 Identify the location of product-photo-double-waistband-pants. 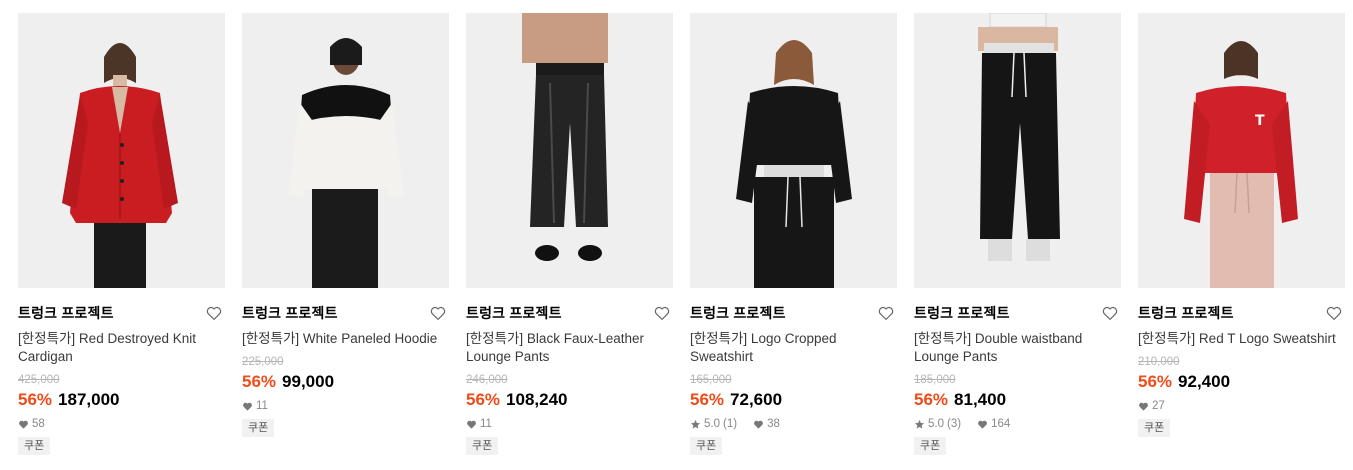
(1017, 150).